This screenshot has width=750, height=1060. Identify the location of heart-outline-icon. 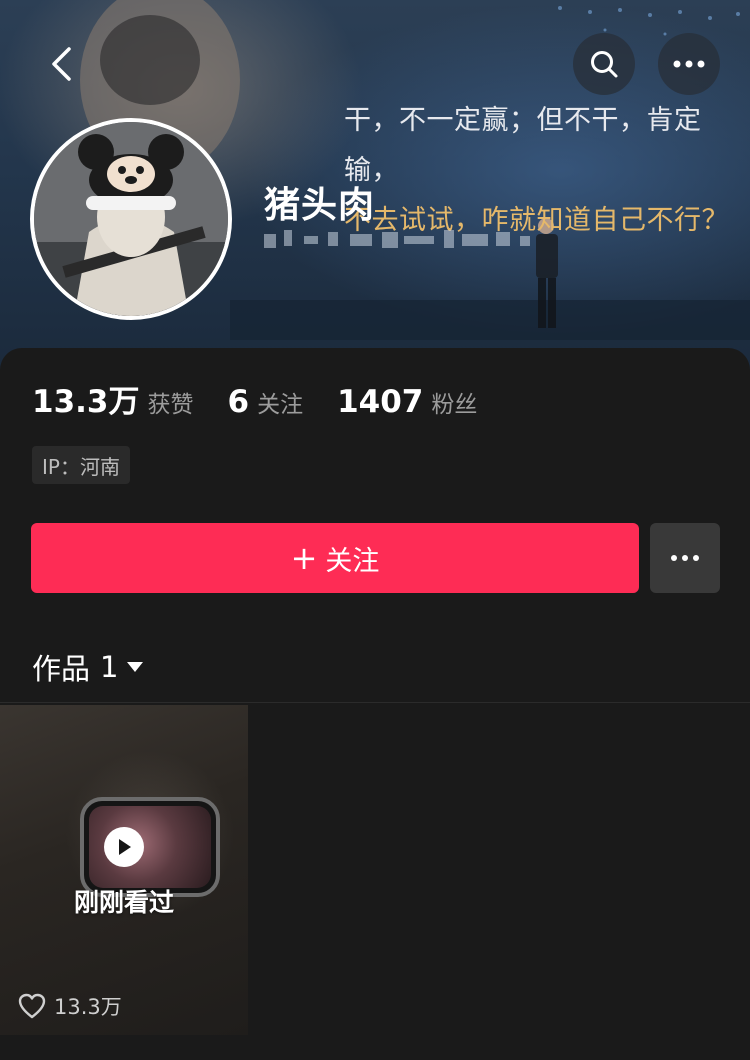
(32, 1006).